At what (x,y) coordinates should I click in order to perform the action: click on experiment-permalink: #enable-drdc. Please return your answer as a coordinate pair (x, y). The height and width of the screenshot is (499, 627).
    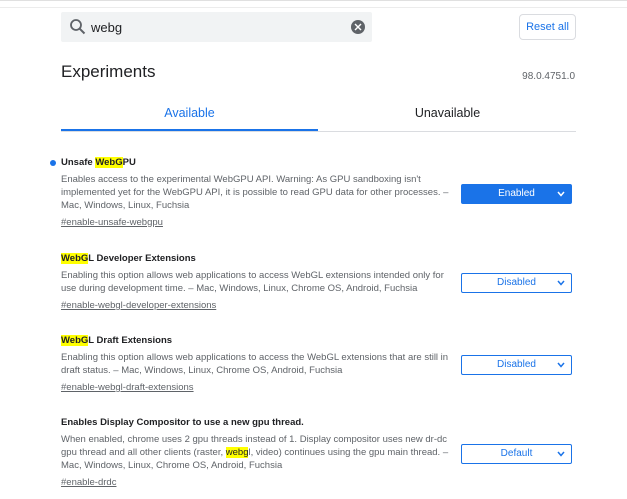
    Looking at the image, I should click on (88, 482).